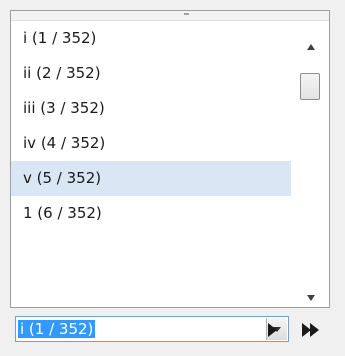  Describe the element at coordinates (152, 329) in the screenshot. I see `page-select: i (1 / 352)` at that location.